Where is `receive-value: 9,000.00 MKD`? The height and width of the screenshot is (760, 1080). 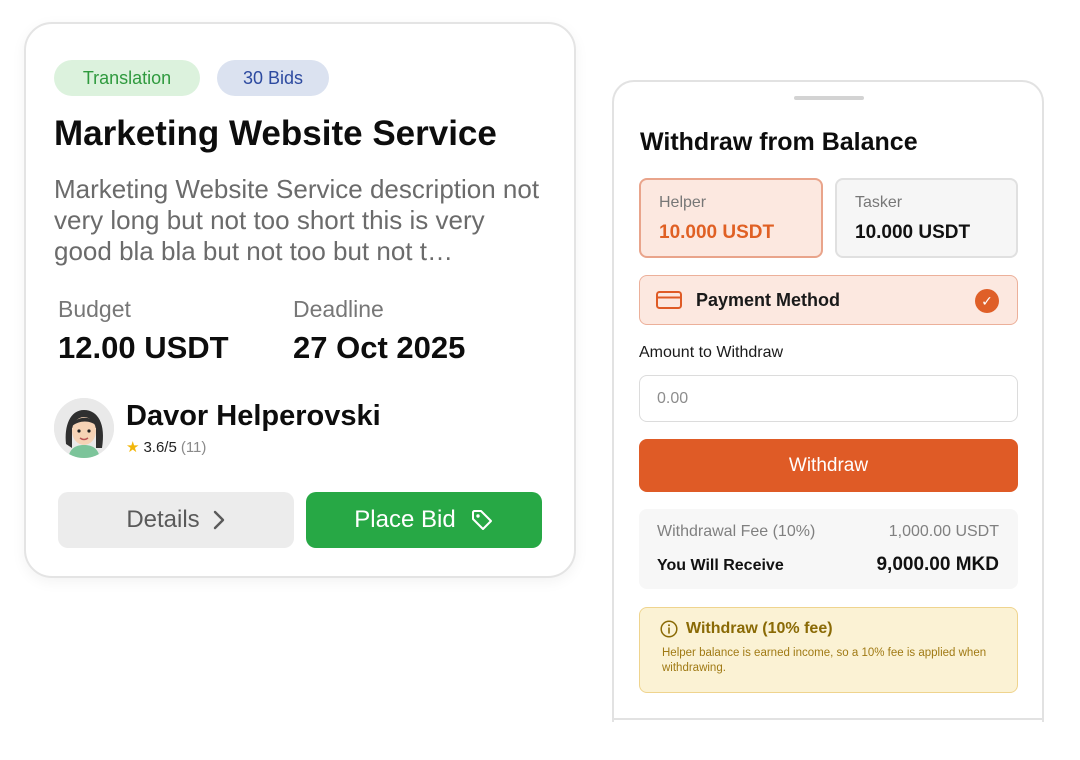 receive-value: 9,000.00 MKD is located at coordinates (937, 564).